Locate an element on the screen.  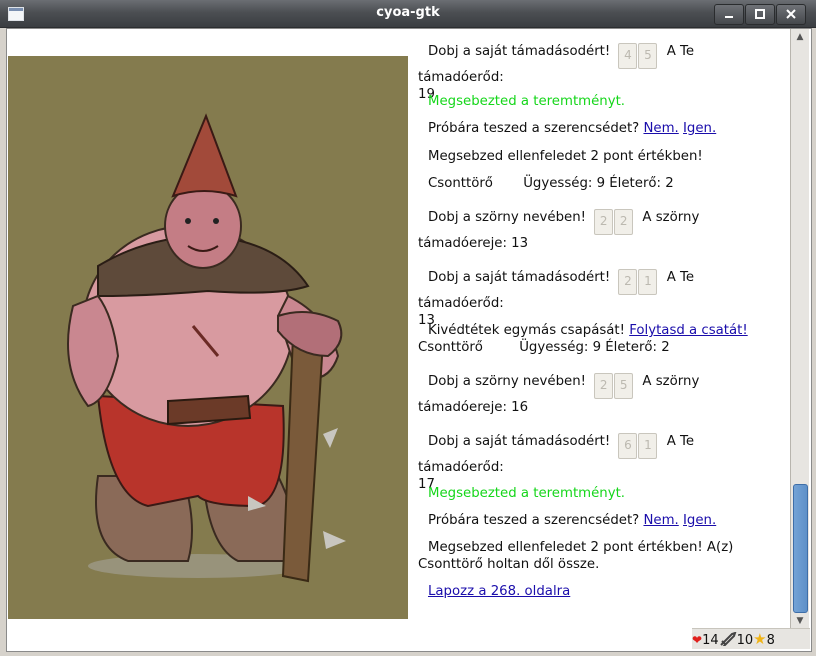
turn-page-link: Lapozz a 268. oldalra is located at coordinates (499, 591).